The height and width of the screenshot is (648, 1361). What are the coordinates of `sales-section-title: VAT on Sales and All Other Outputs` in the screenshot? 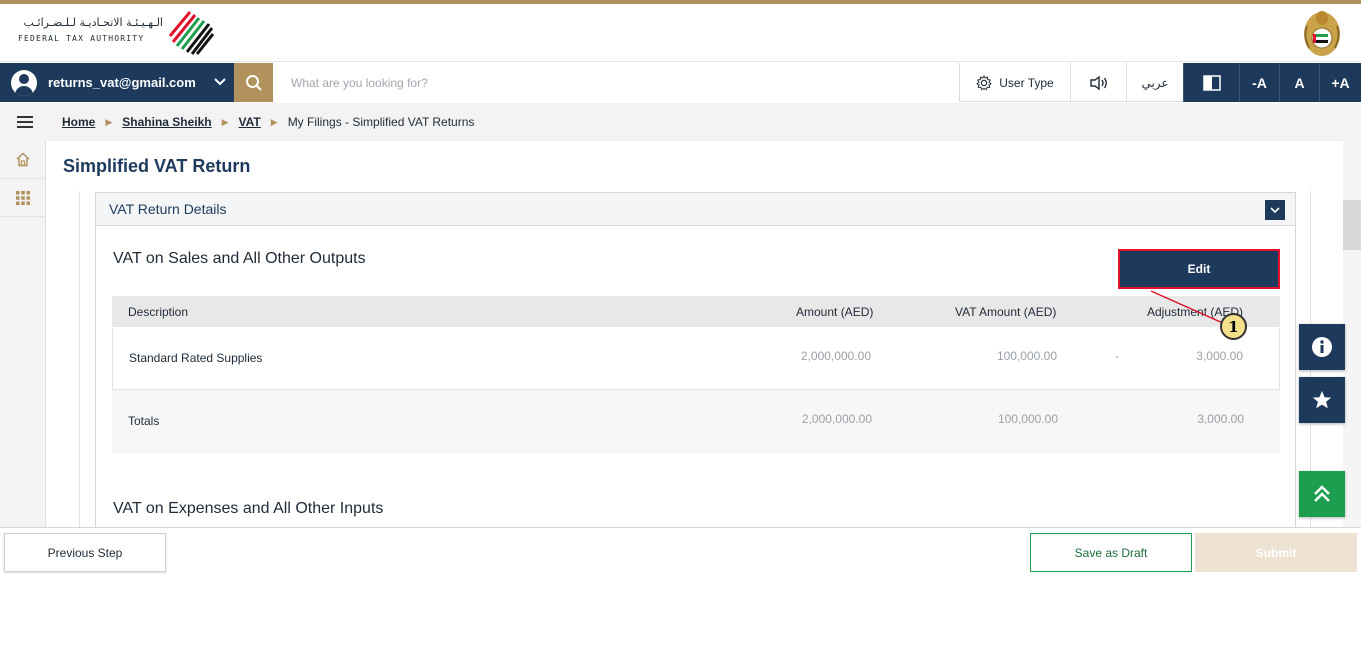 It's located at (239, 258).